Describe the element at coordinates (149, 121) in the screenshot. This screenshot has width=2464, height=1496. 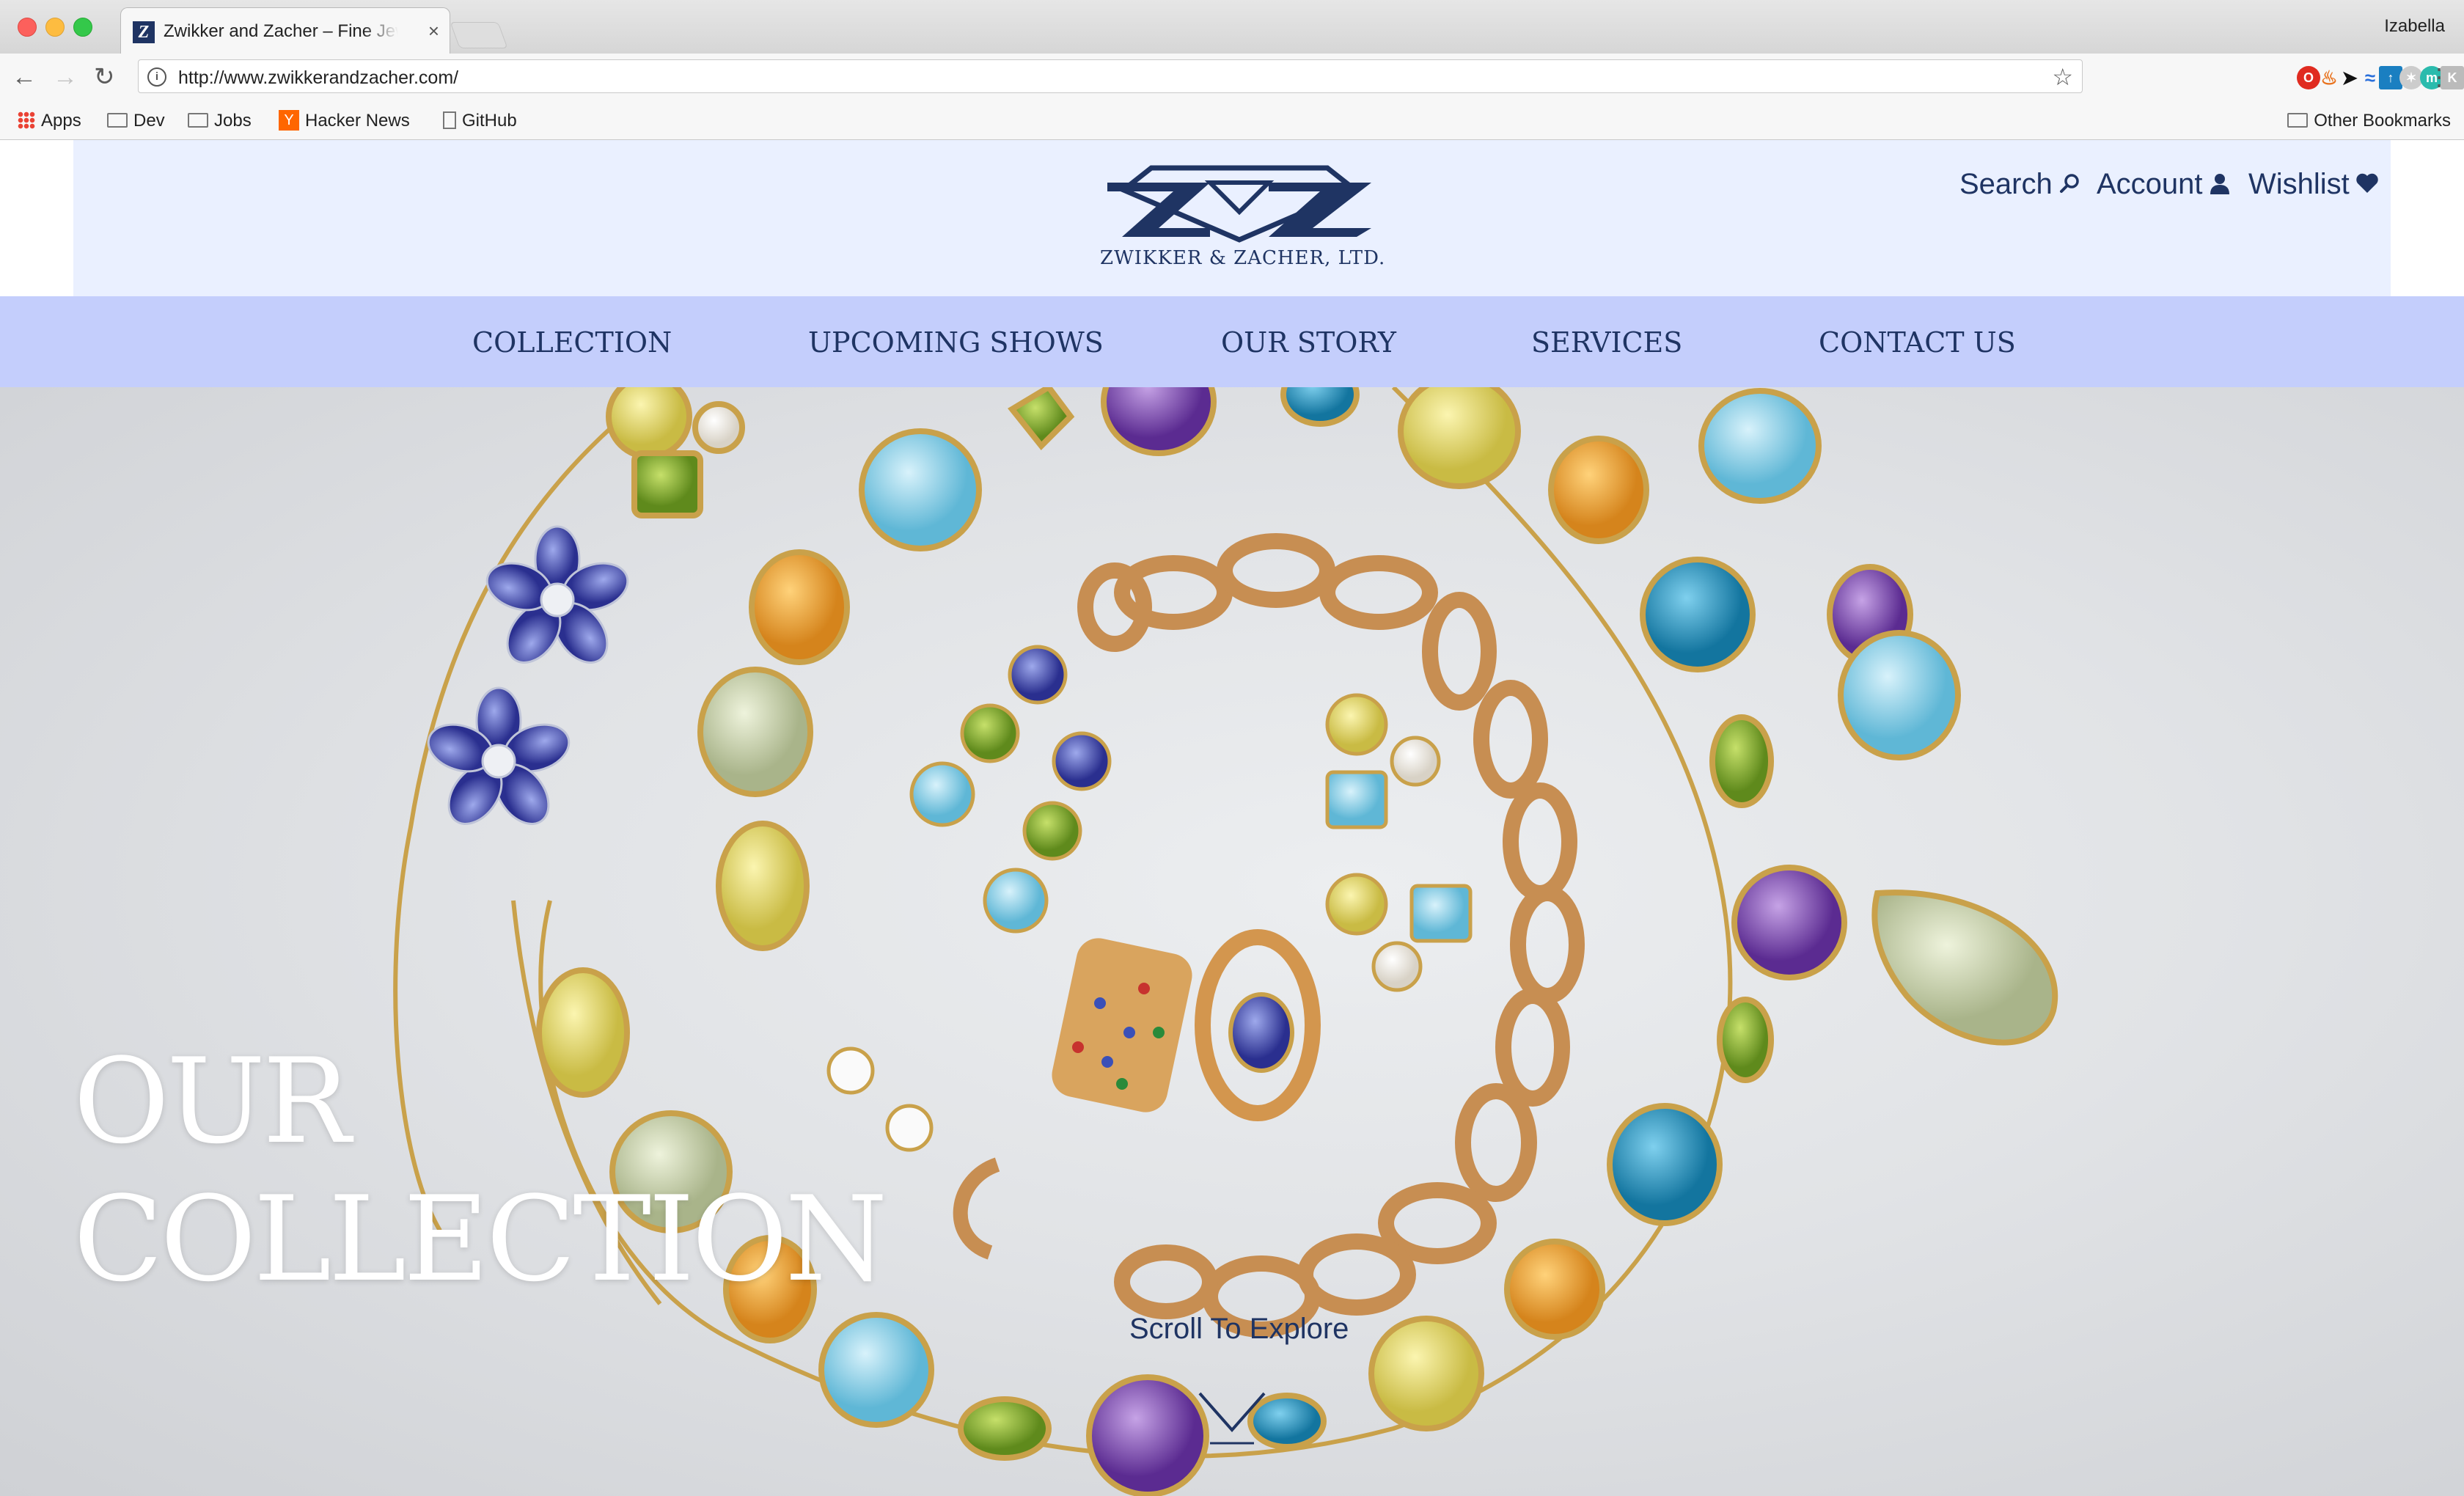
I see `bookmark-label: Dev` at that location.